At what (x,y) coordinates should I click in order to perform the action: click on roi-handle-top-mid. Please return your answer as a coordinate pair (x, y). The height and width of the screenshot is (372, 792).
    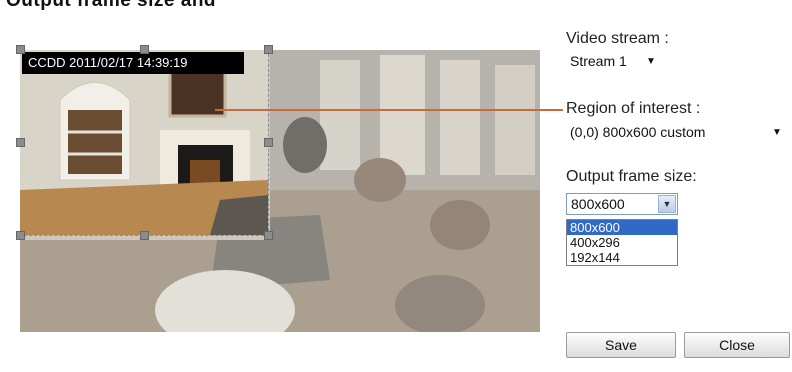
    Looking at the image, I should click on (144, 49).